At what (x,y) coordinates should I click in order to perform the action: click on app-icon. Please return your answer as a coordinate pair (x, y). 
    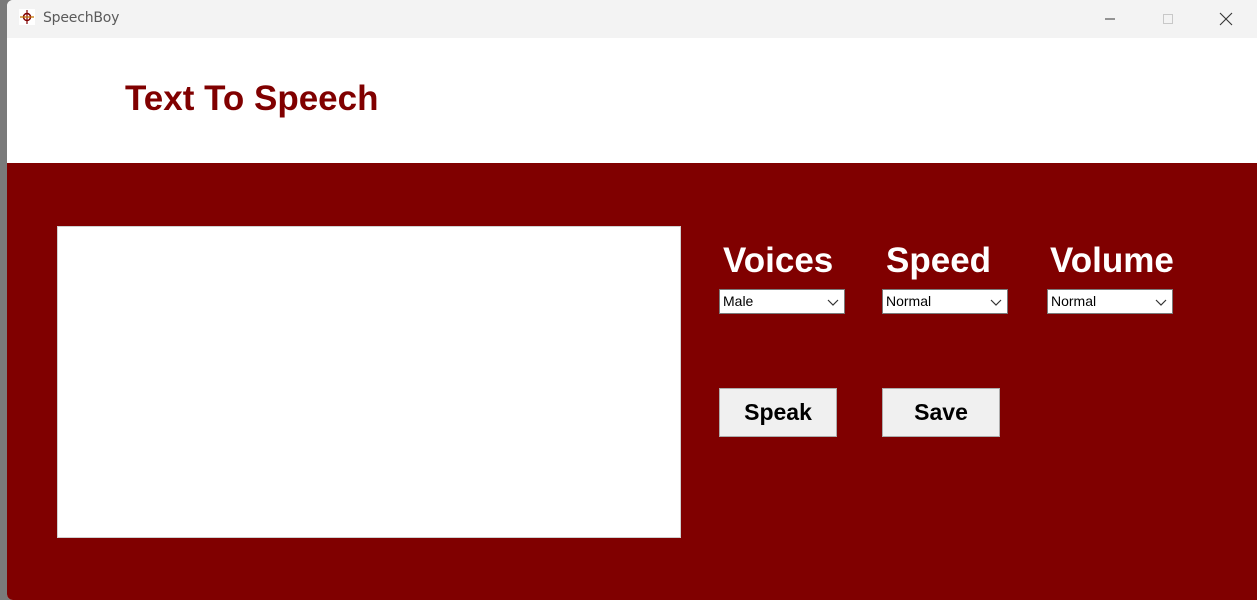
    Looking at the image, I should click on (27, 17).